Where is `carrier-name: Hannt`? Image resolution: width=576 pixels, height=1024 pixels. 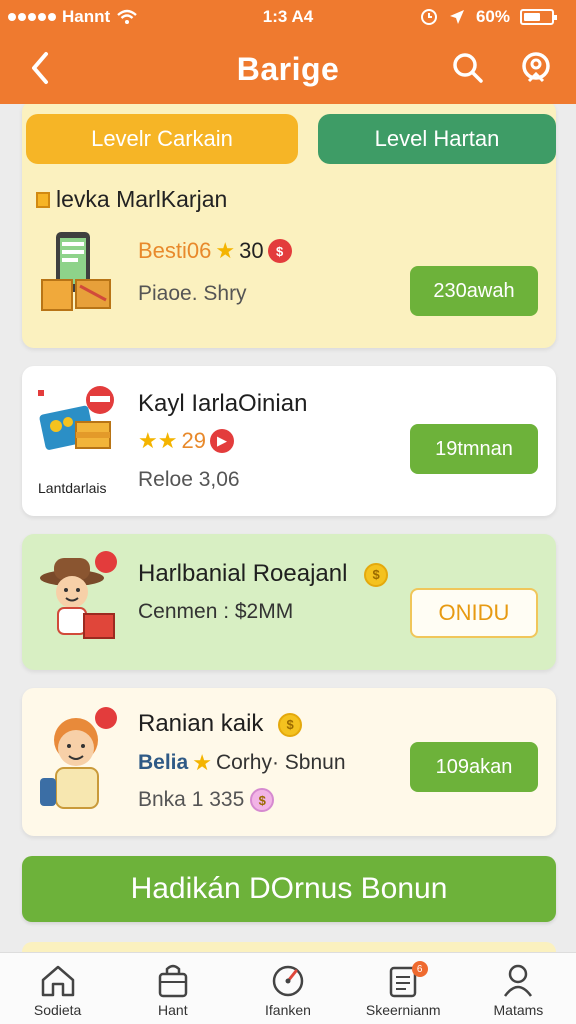 carrier-name: Hannt is located at coordinates (86, 16).